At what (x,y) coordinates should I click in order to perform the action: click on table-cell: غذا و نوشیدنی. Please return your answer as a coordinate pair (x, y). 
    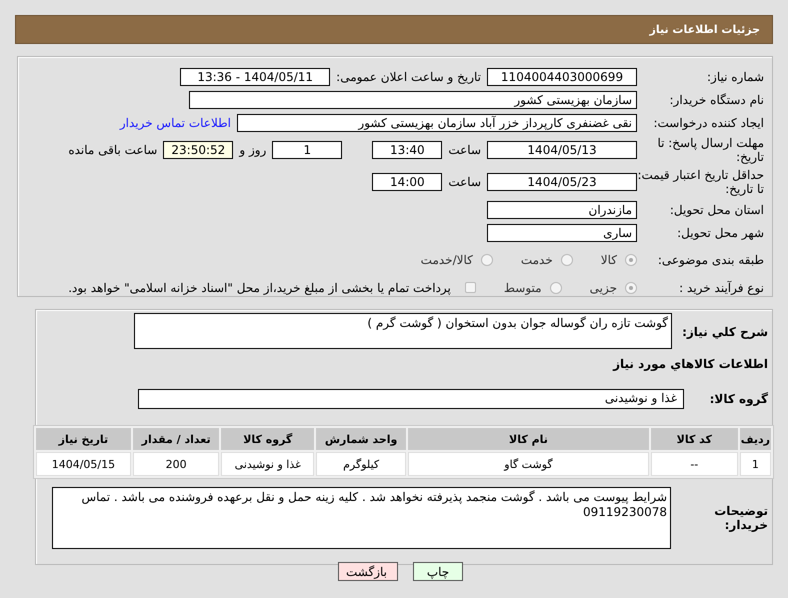
    Looking at the image, I should click on (267, 464).